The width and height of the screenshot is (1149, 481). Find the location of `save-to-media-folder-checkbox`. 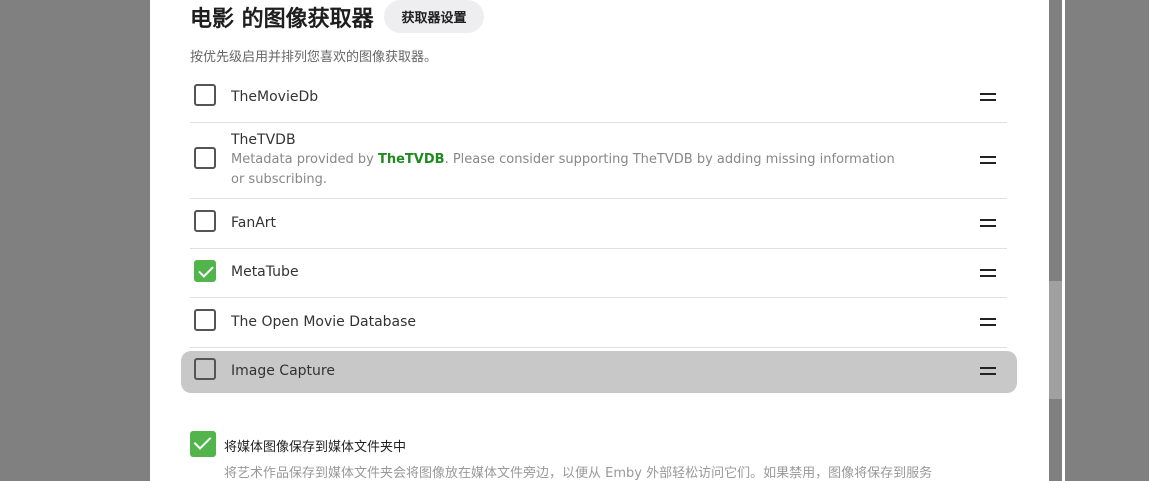

save-to-media-folder-checkbox is located at coordinates (203, 444).